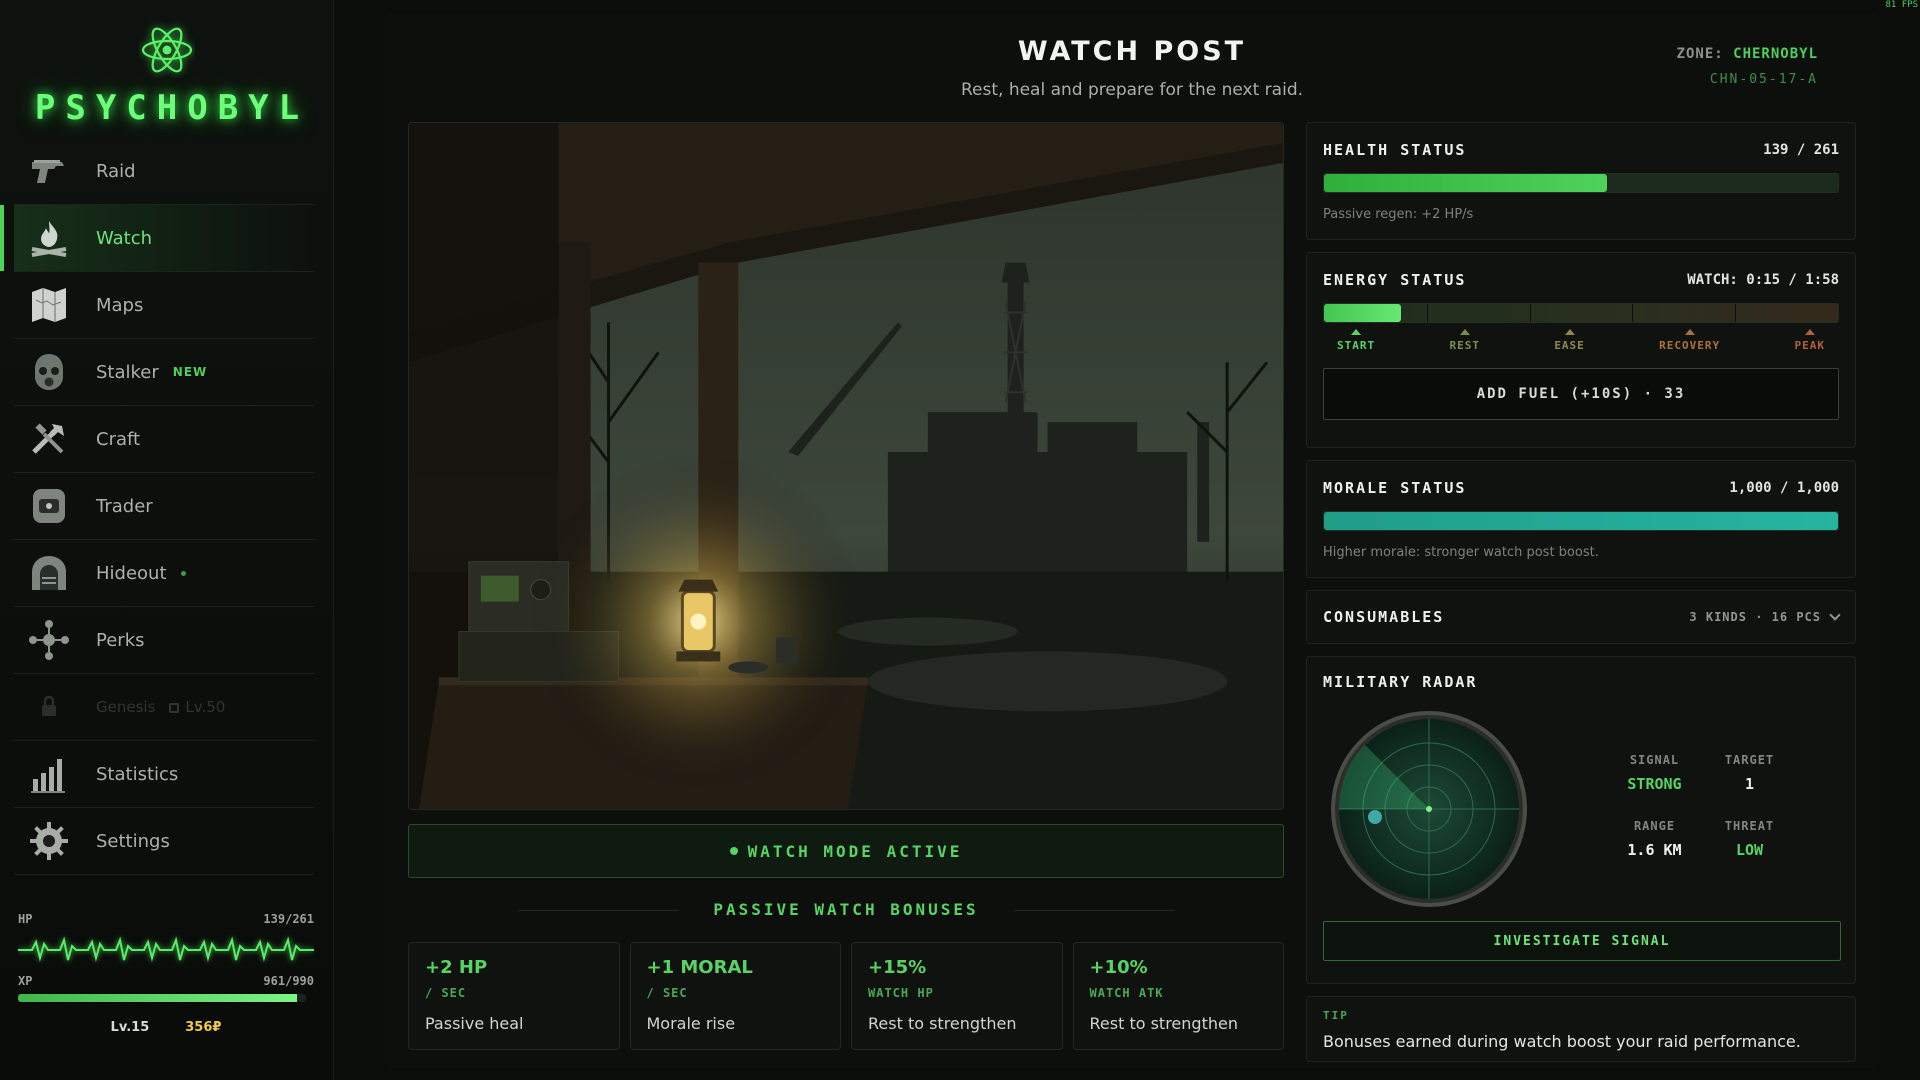 The width and height of the screenshot is (1920, 1080). I want to click on player-money: 356₽, so click(203, 1027).